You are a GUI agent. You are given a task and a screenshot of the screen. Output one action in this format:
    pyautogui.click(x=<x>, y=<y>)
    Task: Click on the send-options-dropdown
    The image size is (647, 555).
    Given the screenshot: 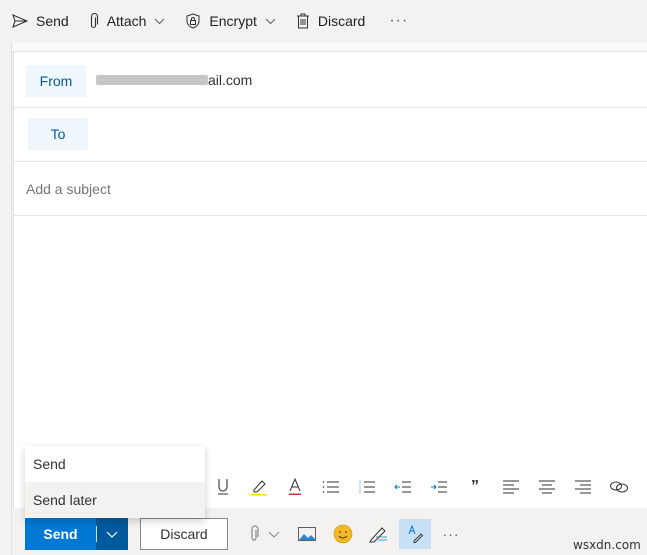 What is the action you would take?
    pyautogui.click(x=112, y=534)
    